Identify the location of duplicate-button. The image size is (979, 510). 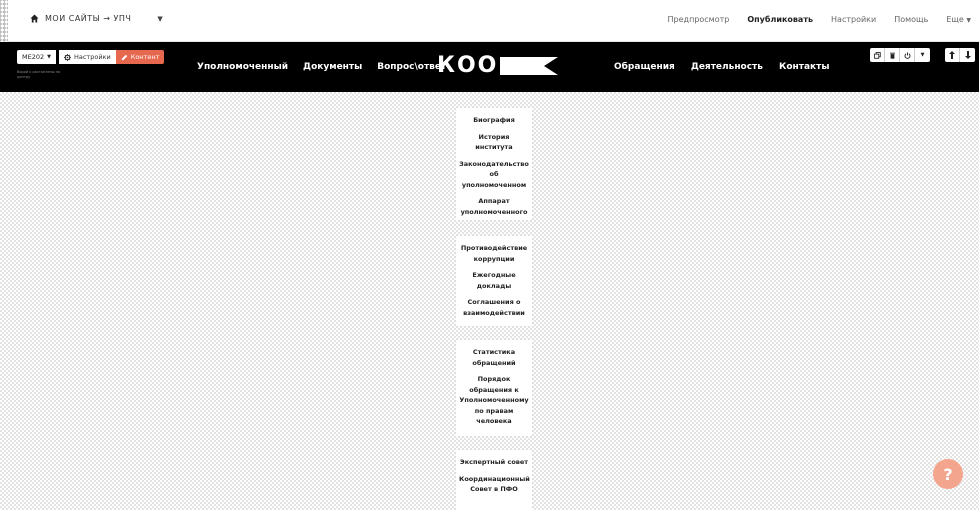
(877, 55).